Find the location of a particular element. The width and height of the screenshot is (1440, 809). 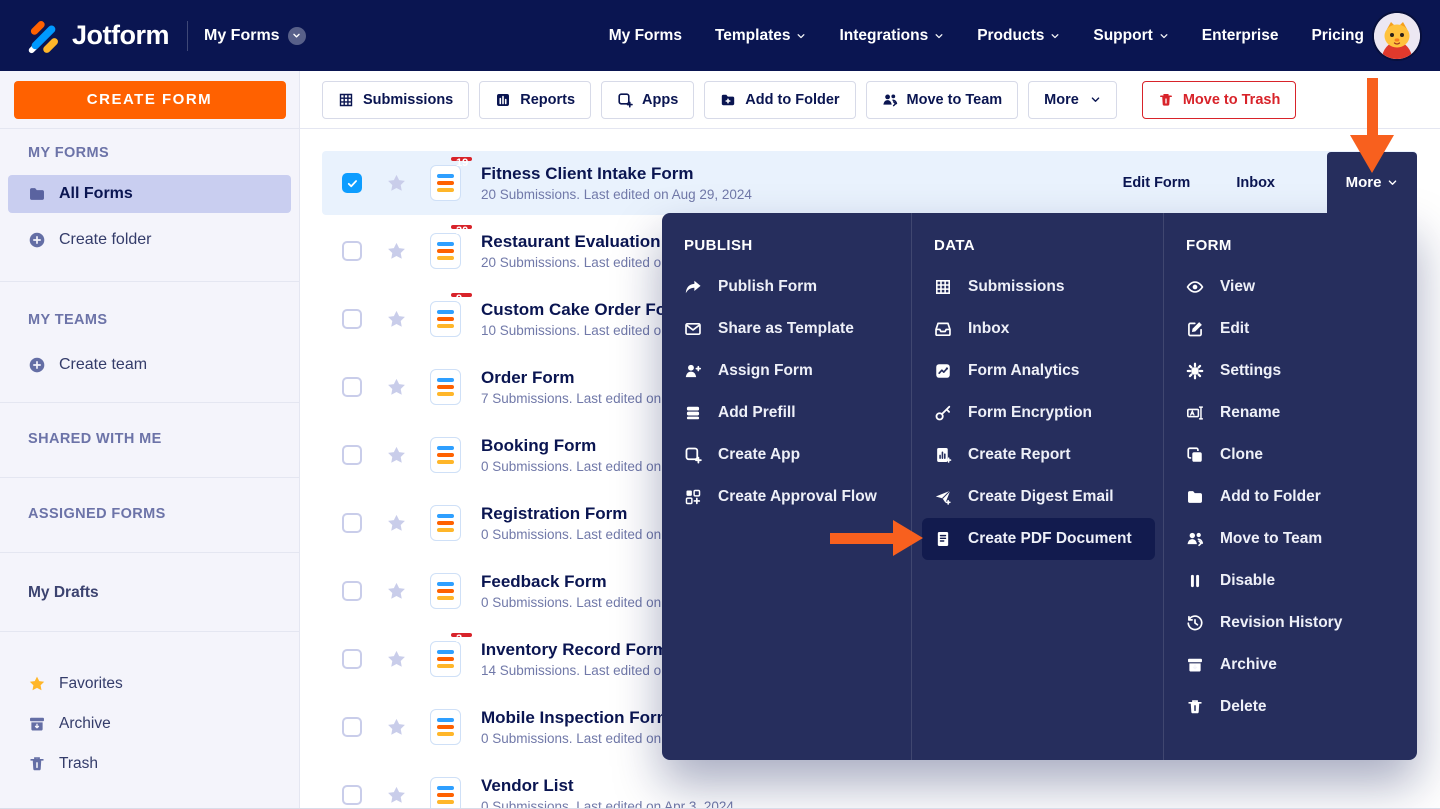

form-title: Restaurant Evaluation is located at coordinates (571, 241).